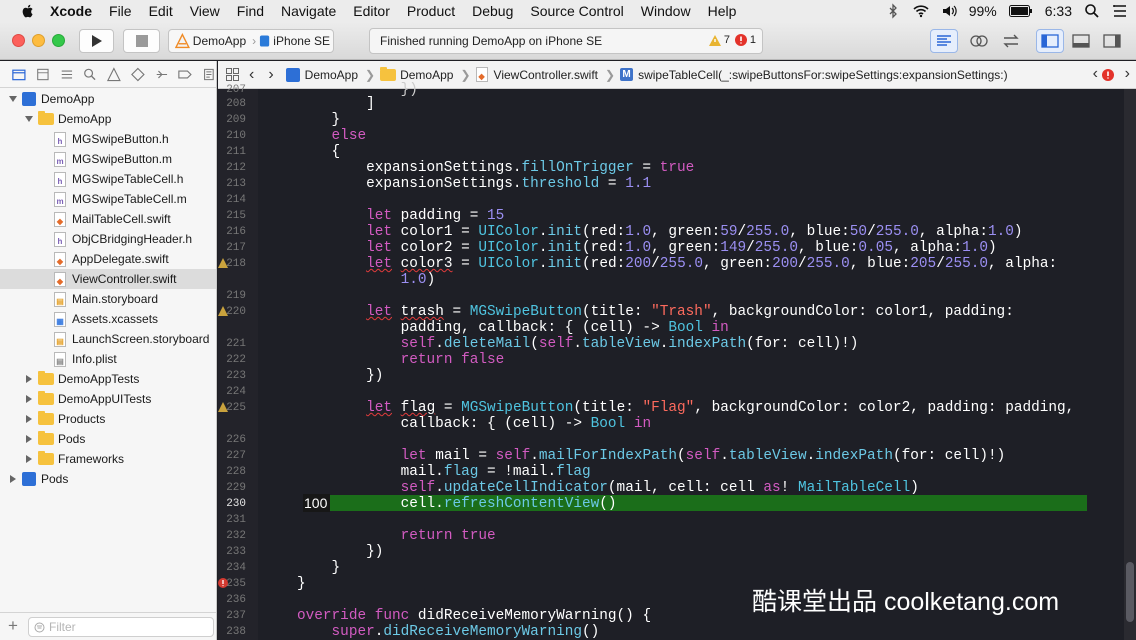  Describe the element at coordinates (236, 104) in the screenshot. I see `line-number: 208` at that location.